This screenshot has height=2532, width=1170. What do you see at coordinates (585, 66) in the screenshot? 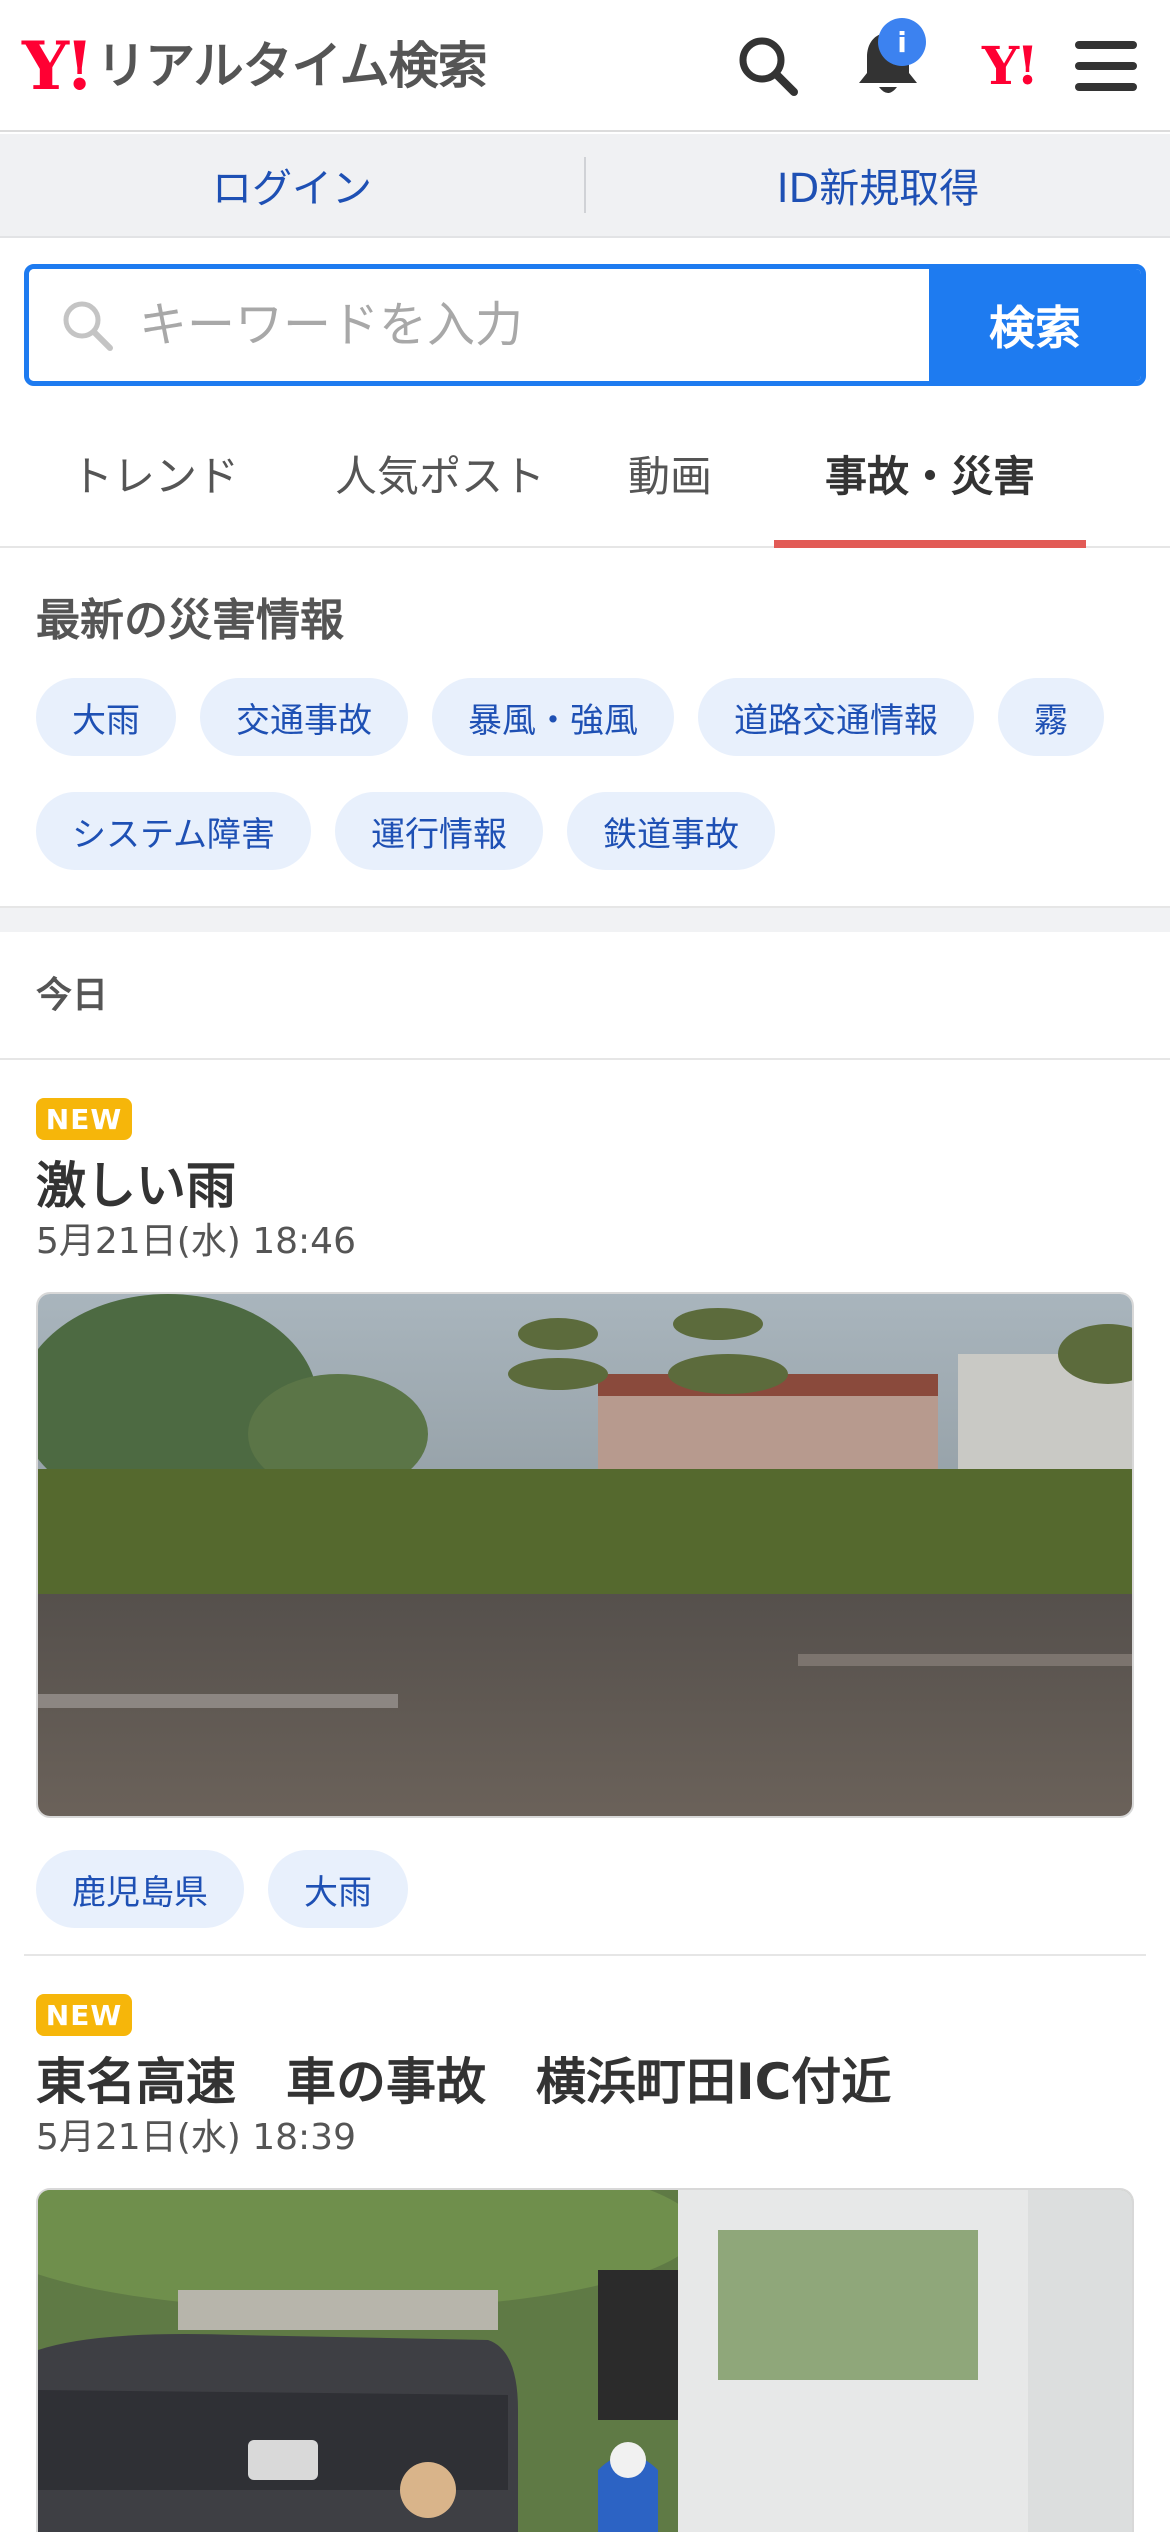
I see `app-header: Y! リアルタイム検索 i Y!` at bounding box center [585, 66].